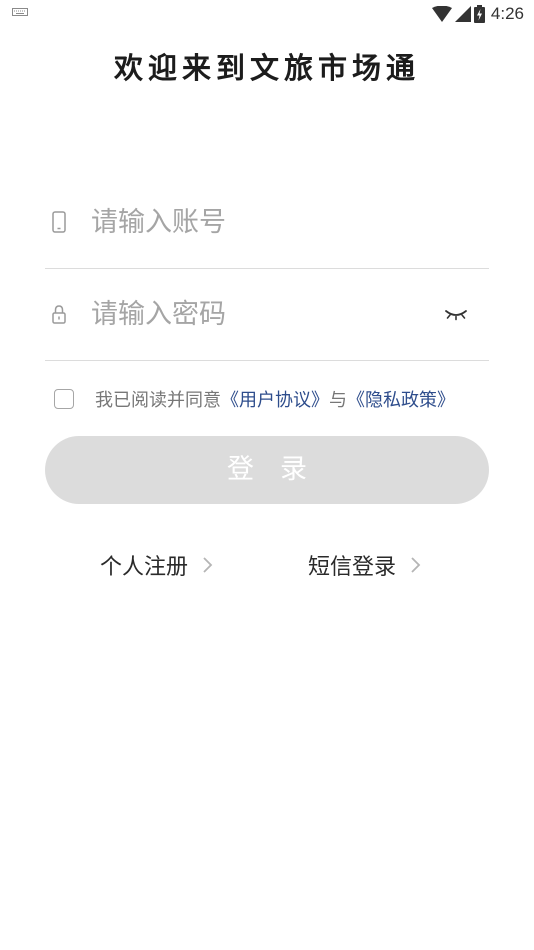 The width and height of the screenshot is (534, 950). I want to click on phone-icon, so click(59, 222).